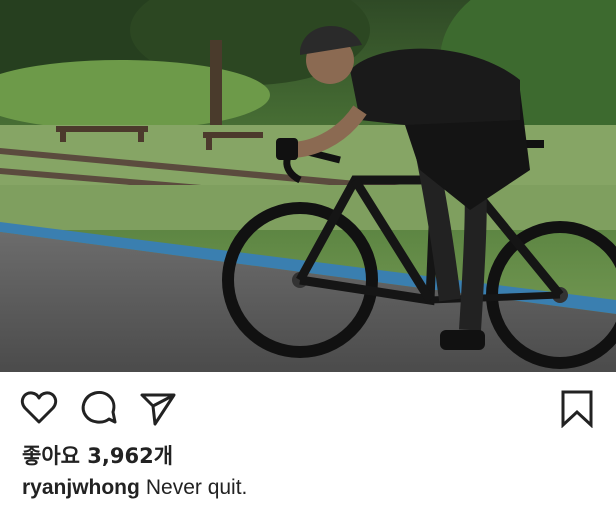 The image size is (616, 507). What do you see at coordinates (158, 408) in the screenshot?
I see `paper-plane-icon` at bounding box center [158, 408].